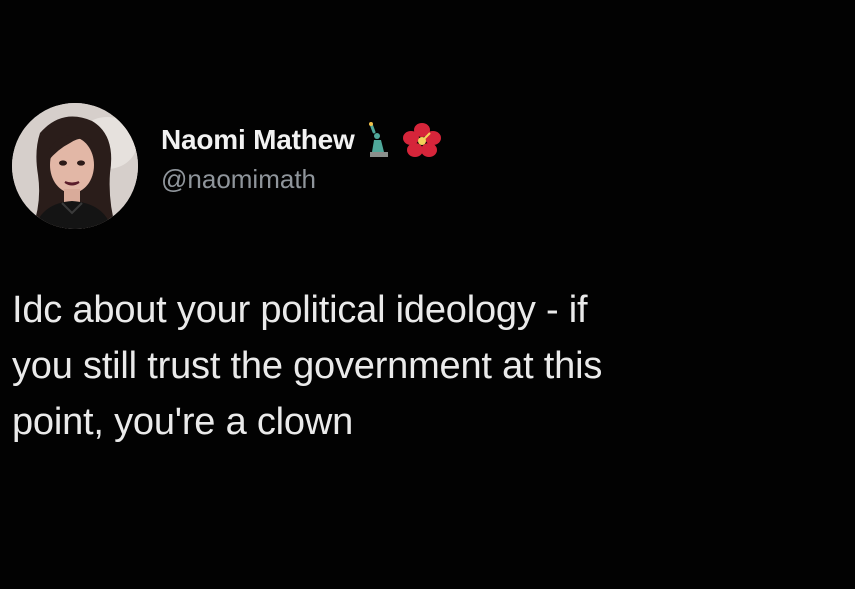  Describe the element at coordinates (421, 140) in the screenshot. I see `hibiscus-flower-icon` at that location.